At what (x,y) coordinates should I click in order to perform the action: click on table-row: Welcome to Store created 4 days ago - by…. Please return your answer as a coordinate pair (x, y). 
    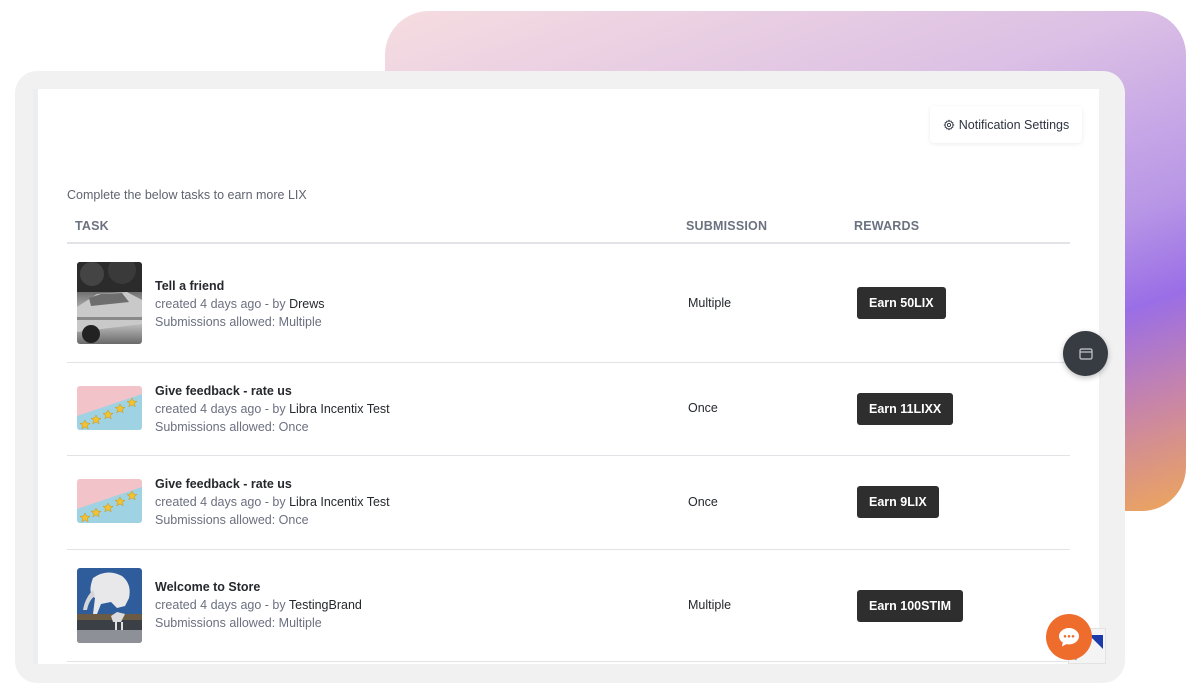
    Looking at the image, I should click on (568, 606).